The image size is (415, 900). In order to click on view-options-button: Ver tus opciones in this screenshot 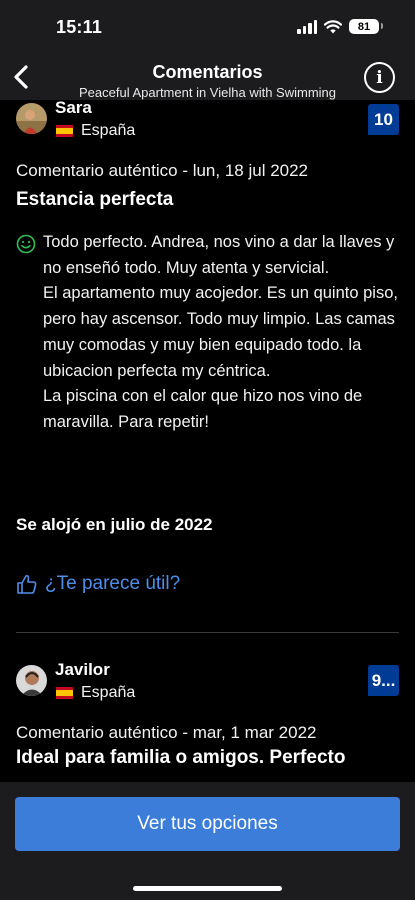, I will do `click(207, 824)`.